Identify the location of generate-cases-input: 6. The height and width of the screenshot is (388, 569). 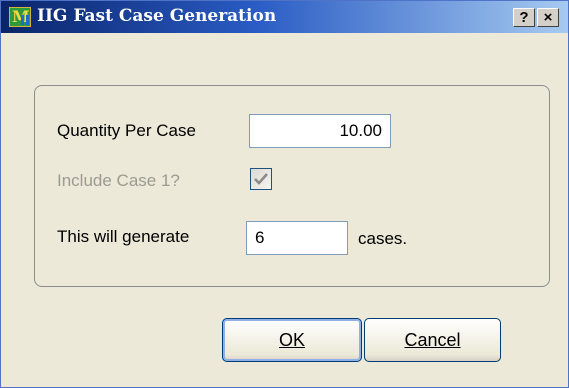
(297, 238).